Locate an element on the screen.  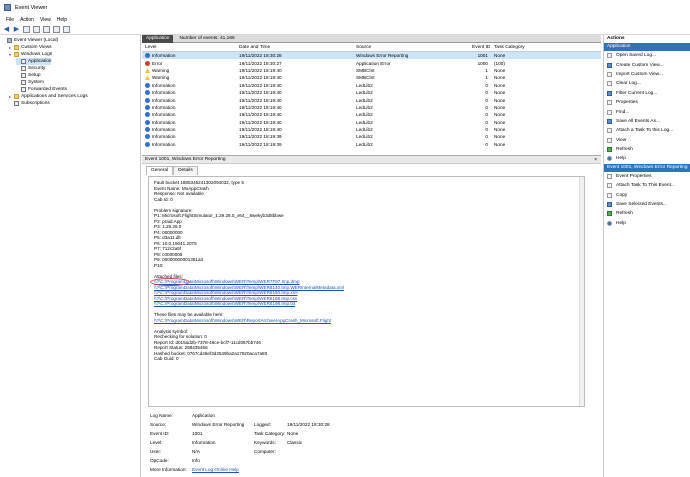
cell-level: Information is located at coordinates (190, 100).